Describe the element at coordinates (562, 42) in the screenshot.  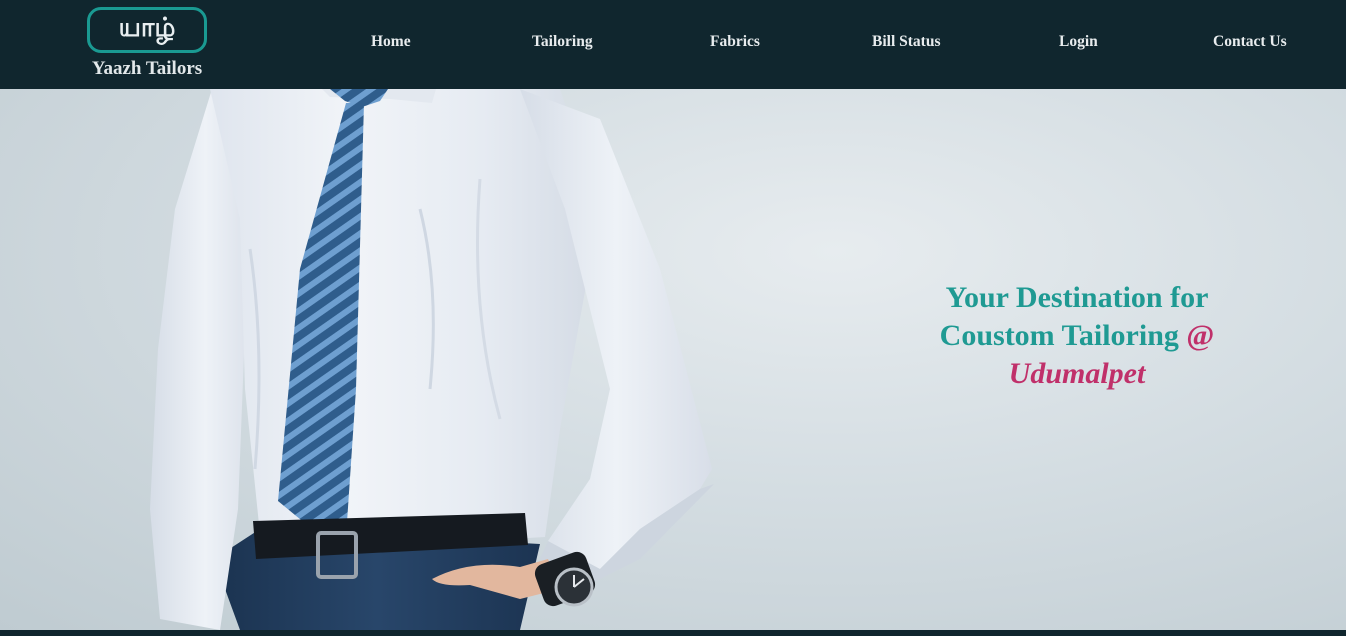
I see `nav-tailoring-link: Tailoring` at that location.